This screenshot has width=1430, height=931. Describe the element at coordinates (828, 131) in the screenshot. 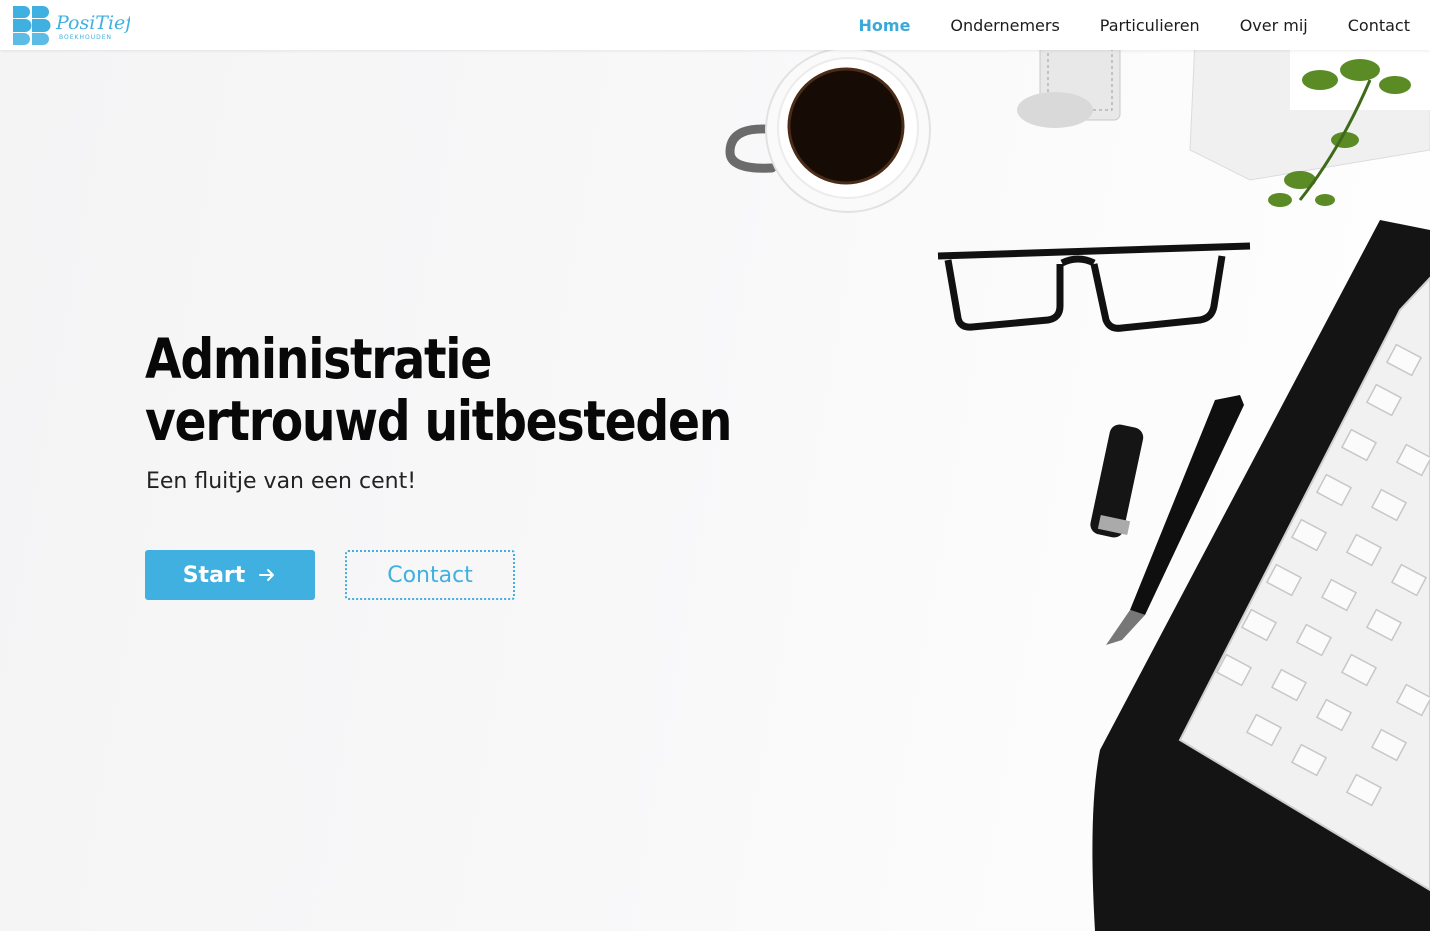

I see `coffee-cup-icon` at that location.